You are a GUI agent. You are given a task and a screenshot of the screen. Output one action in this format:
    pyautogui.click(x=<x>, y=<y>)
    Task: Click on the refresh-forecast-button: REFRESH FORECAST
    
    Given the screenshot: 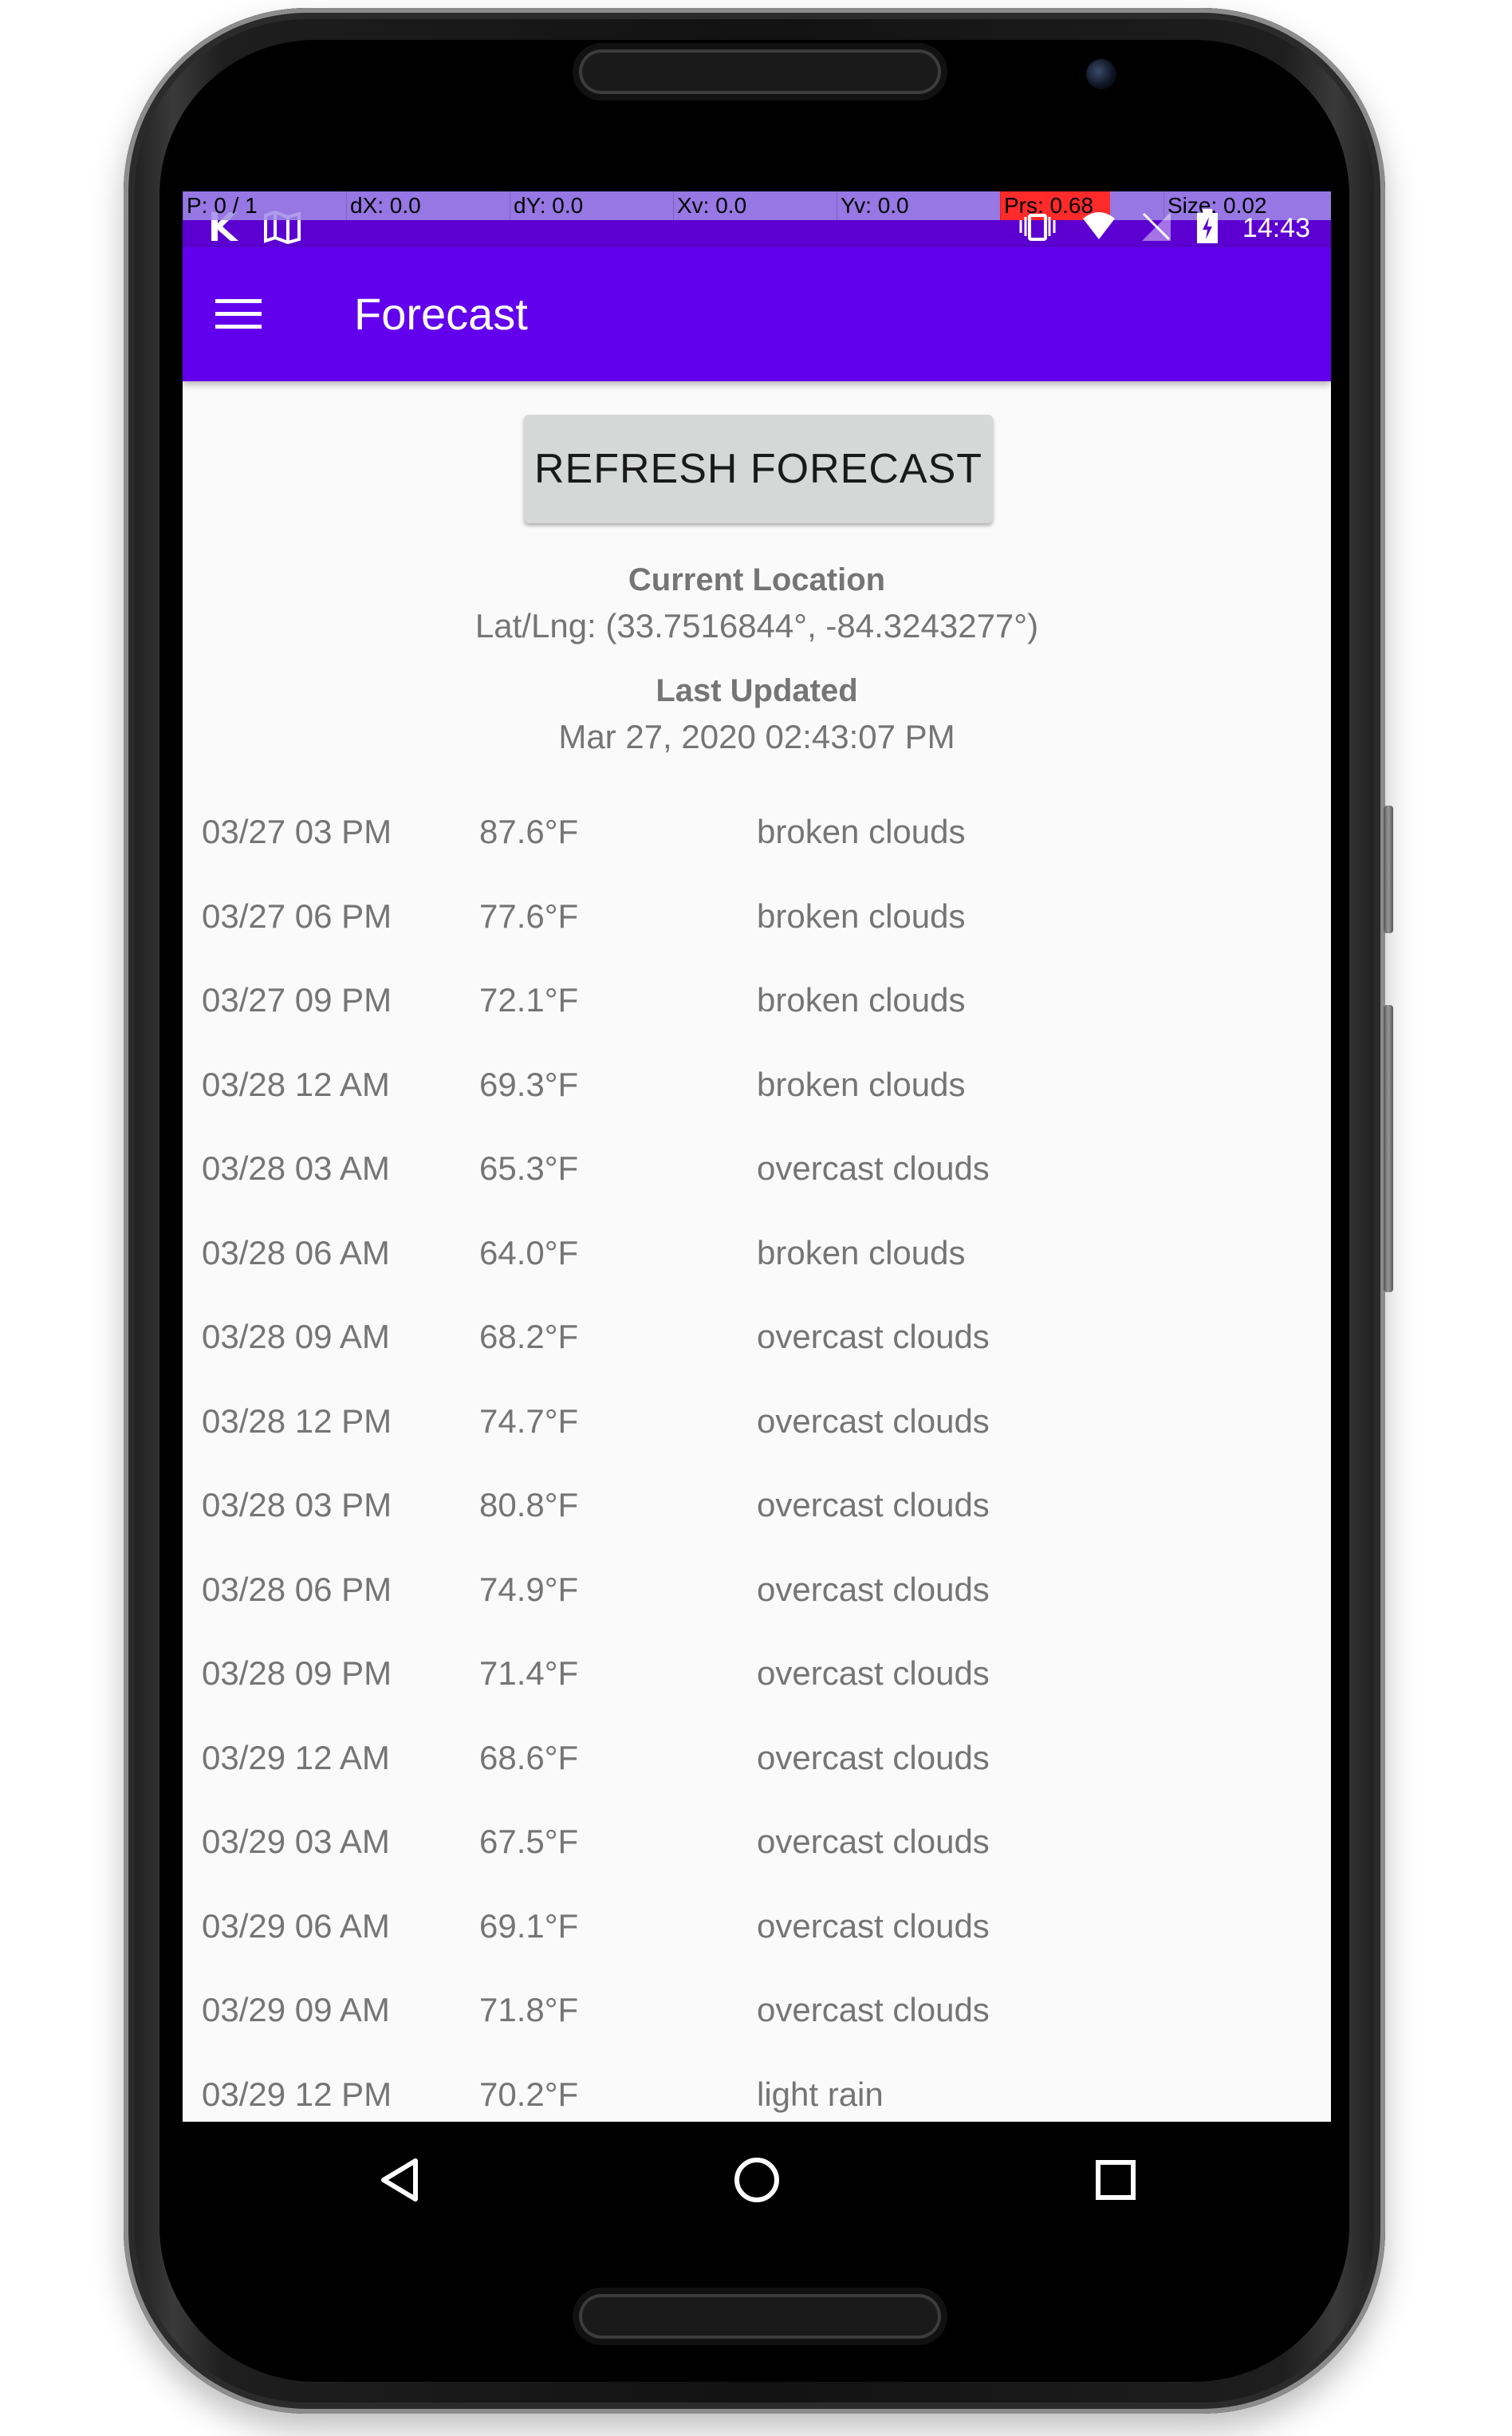 What is the action you would take?
    pyautogui.click(x=758, y=469)
    